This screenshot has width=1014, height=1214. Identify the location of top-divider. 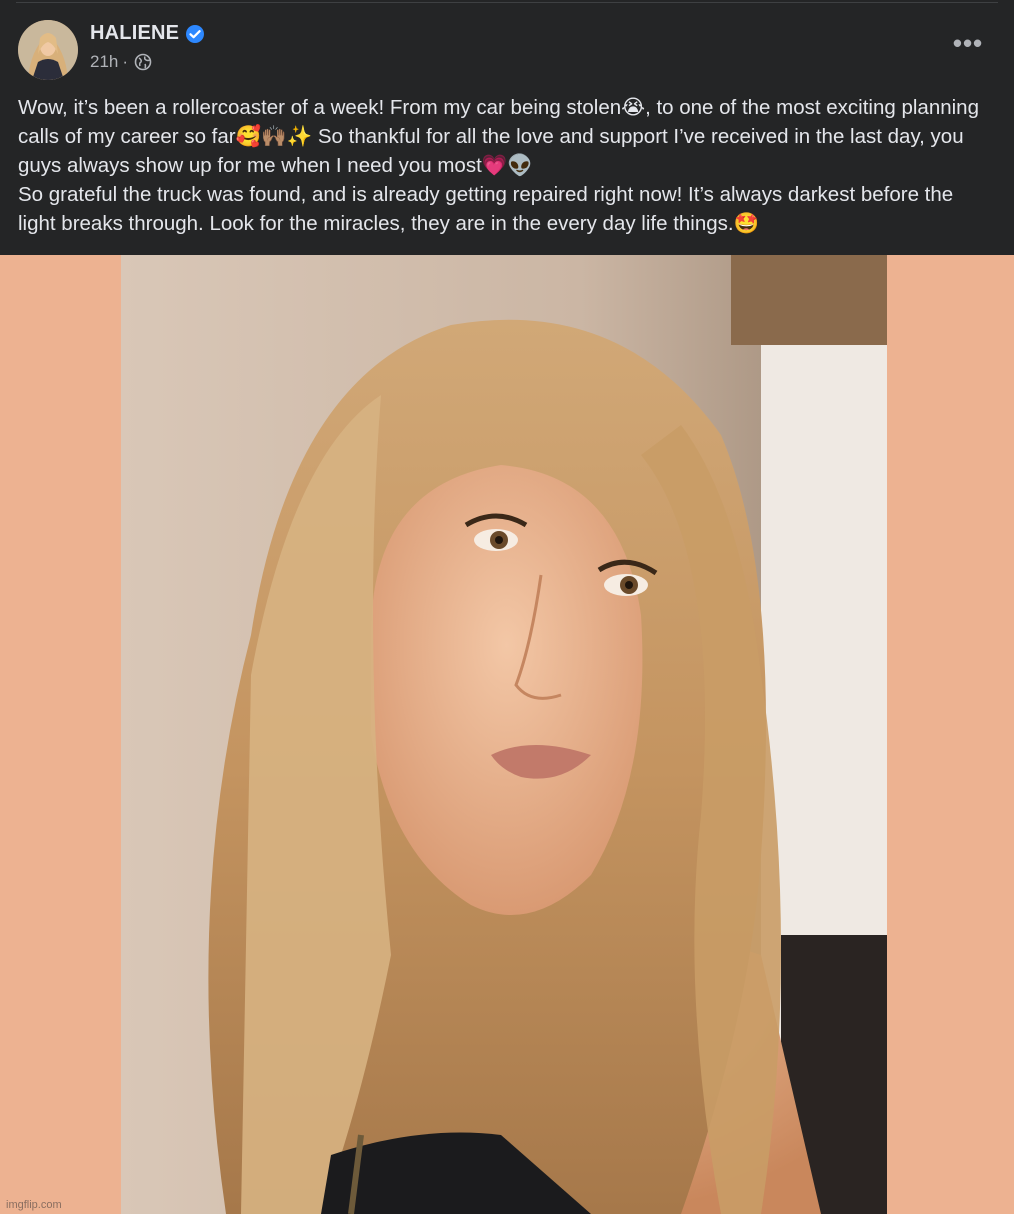
(507, 2).